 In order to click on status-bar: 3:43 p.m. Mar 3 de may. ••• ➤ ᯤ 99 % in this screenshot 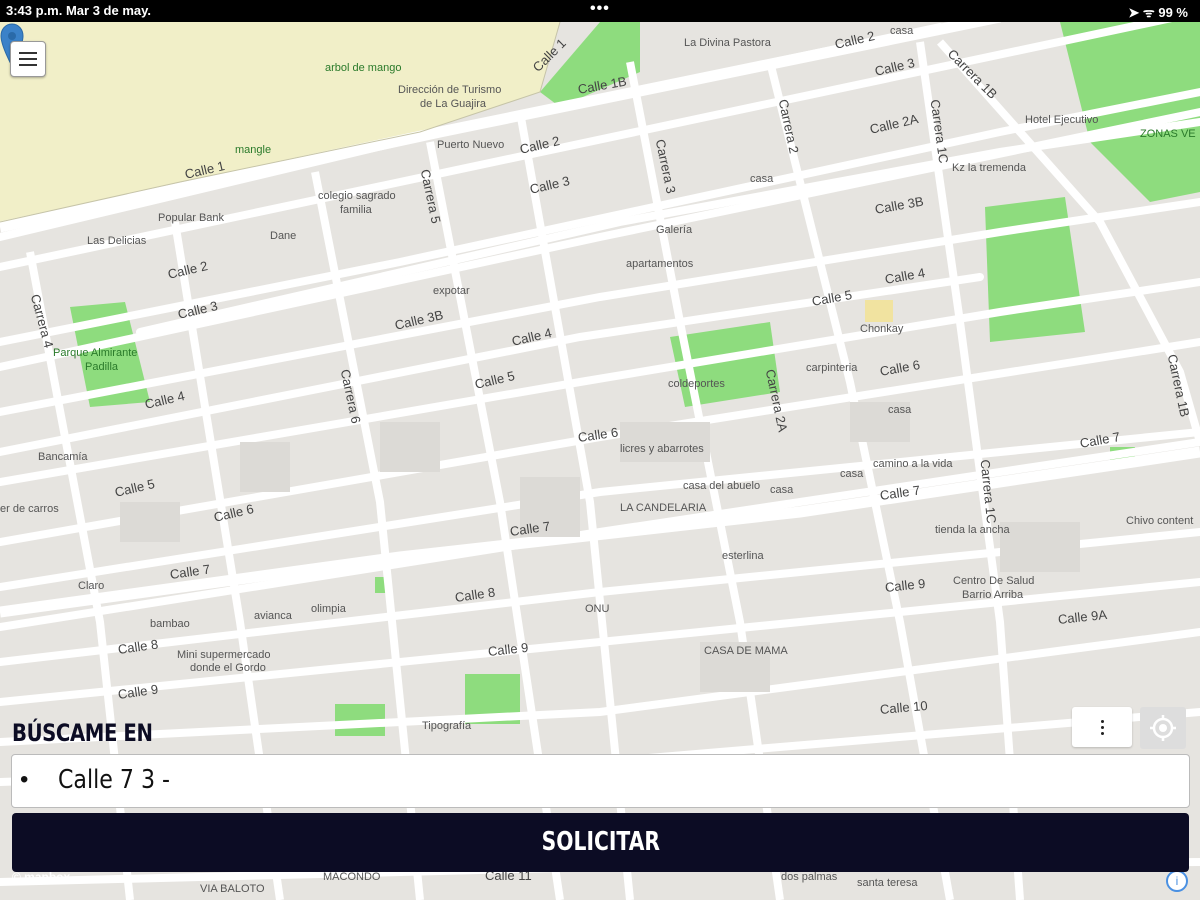, I will do `click(600, 11)`.